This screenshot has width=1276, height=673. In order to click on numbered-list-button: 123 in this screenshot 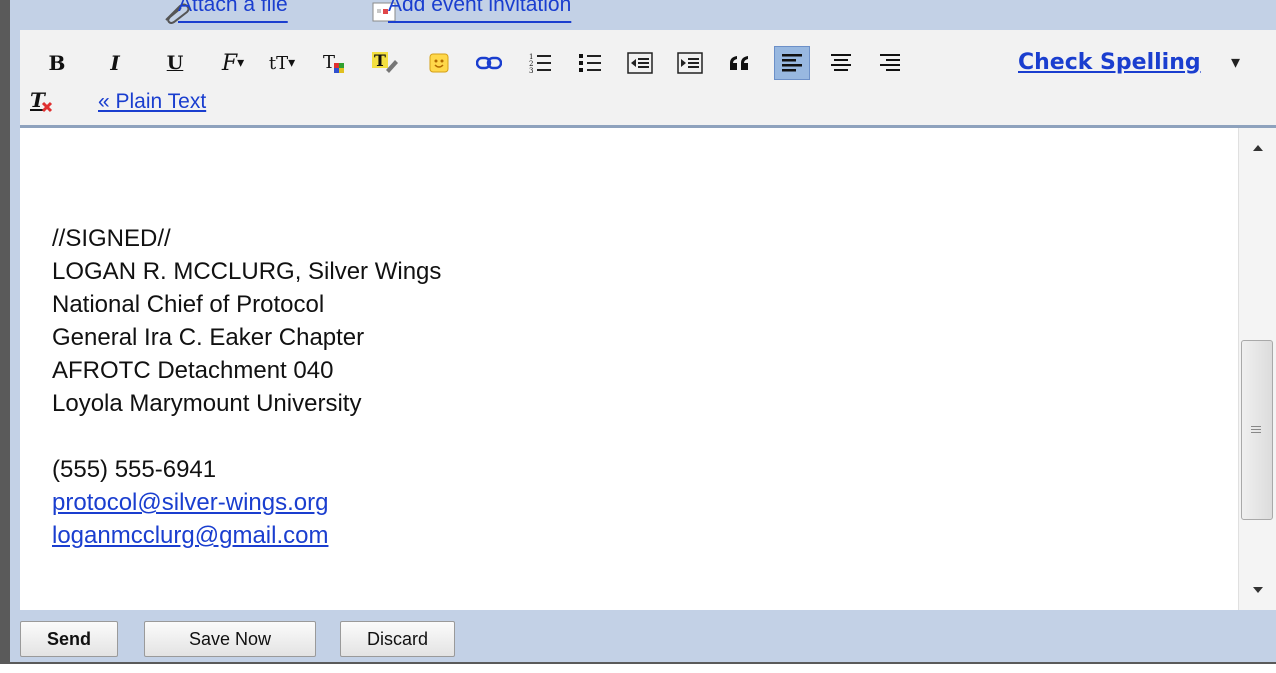, I will do `click(540, 63)`.